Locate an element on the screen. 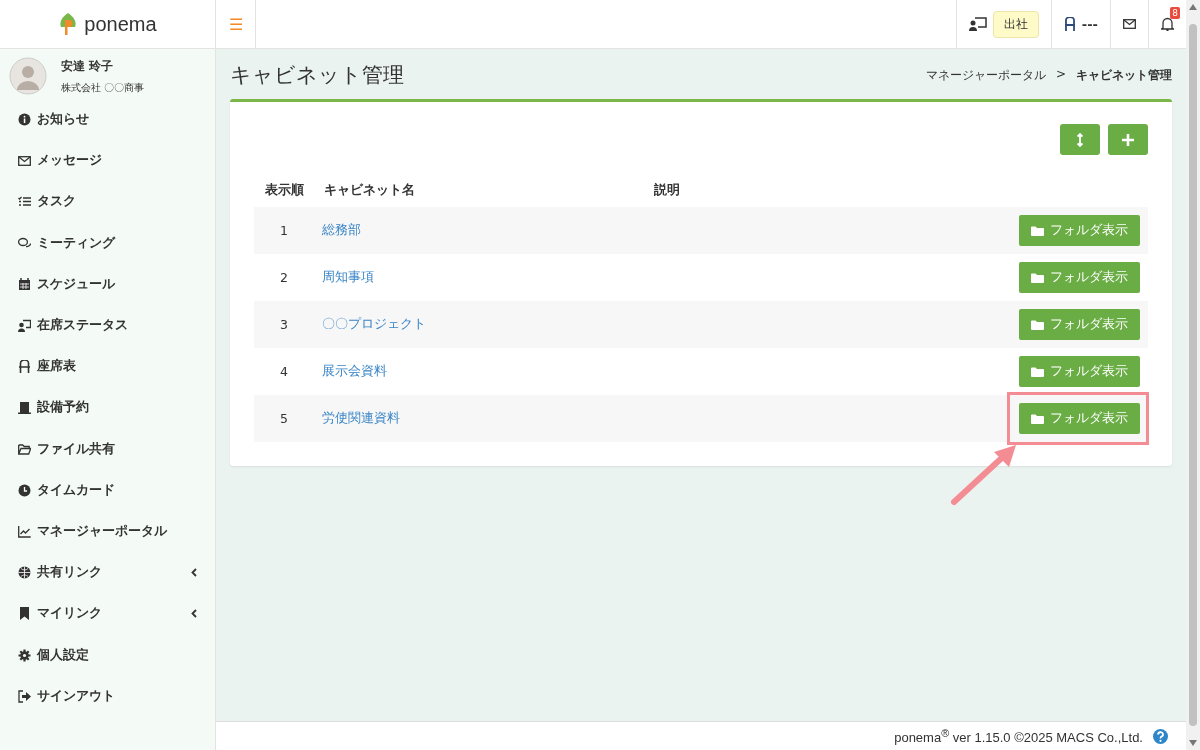  column-header: キャビネット名 is located at coordinates (479, 190).